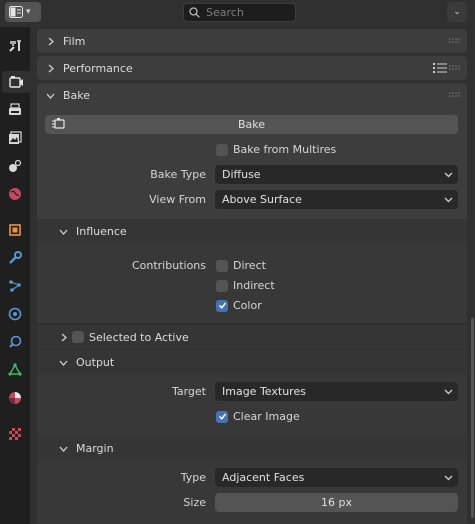 The image size is (475, 524). What do you see at coordinates (194, 502) in the screenshot?
I see `margin-size-label: Size` at bounding box center [194, 502].